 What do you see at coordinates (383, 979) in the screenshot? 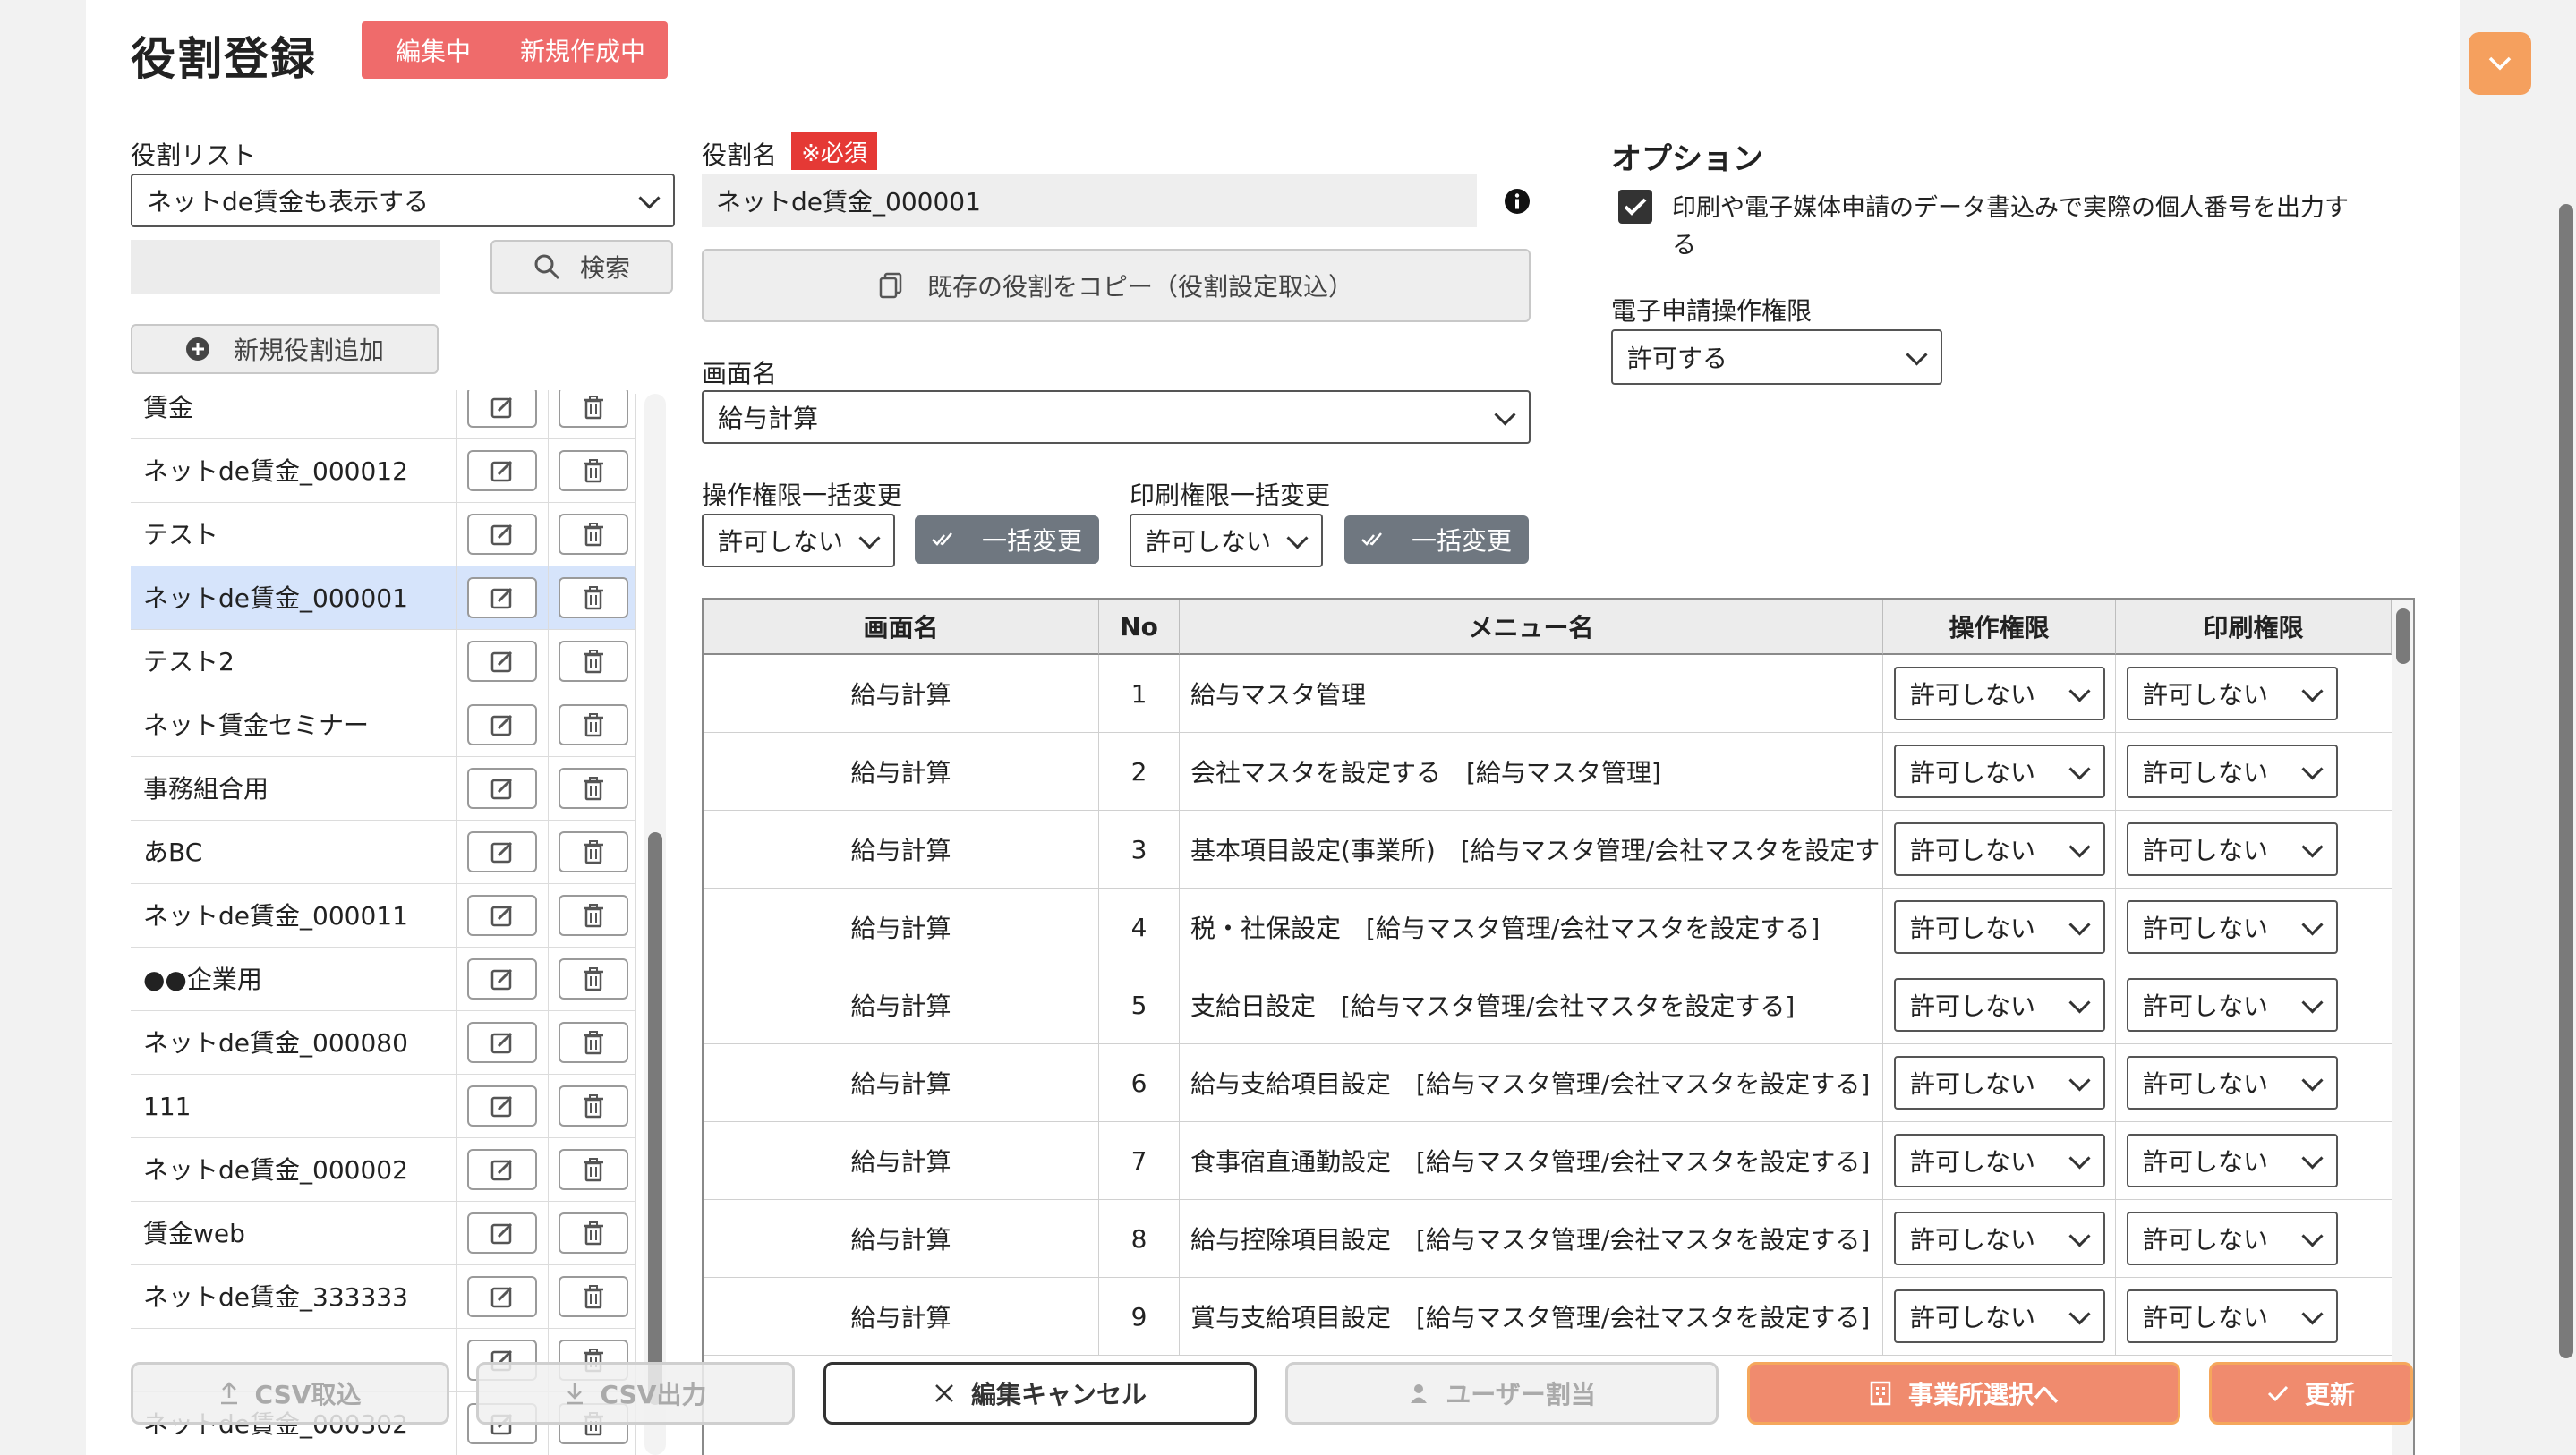
I see `role-list-item: ●●企業用` at bounding box center [383, 979].